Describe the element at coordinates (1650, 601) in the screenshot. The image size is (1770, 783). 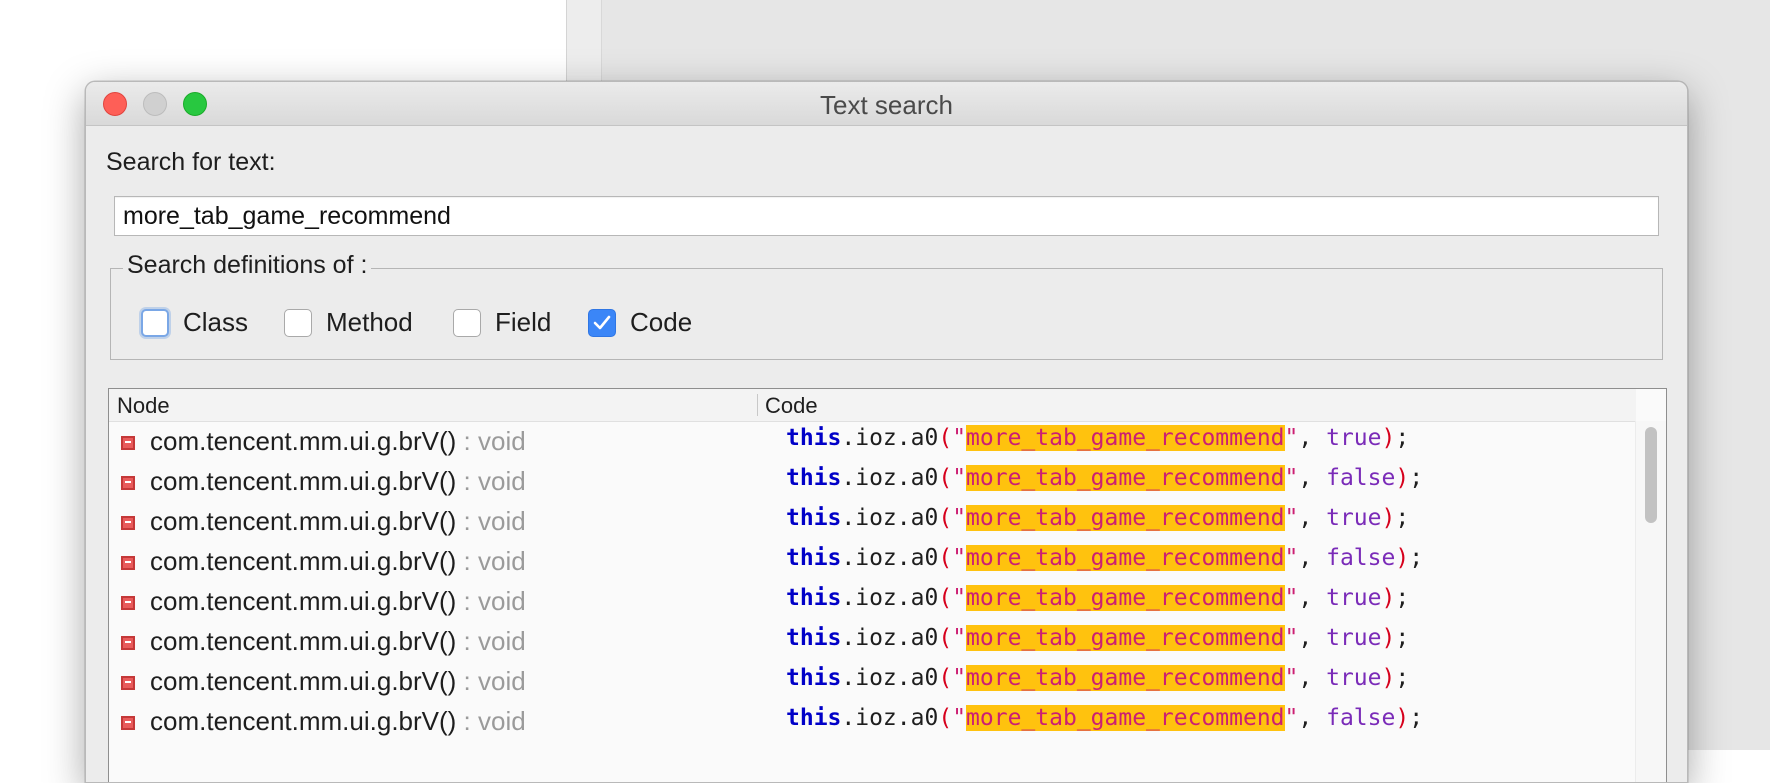
I see `vertical-scrollbar` at that location.